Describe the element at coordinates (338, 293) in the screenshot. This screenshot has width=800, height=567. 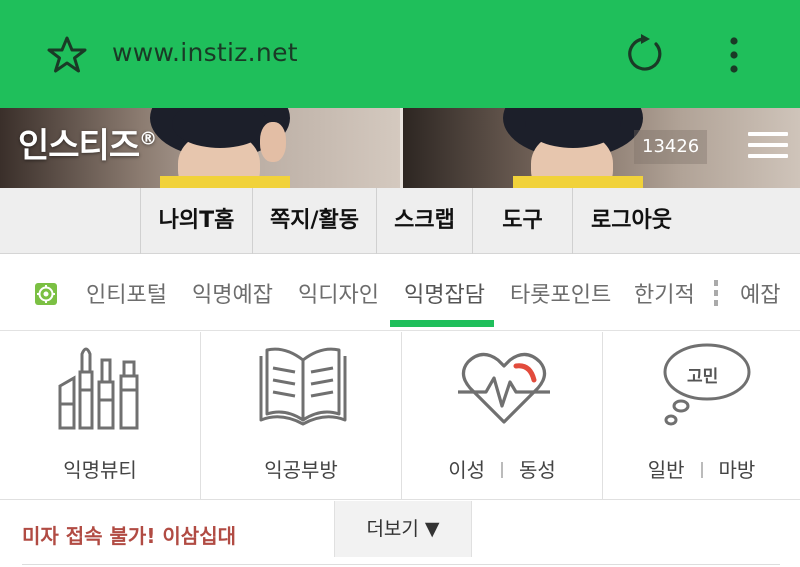
I see `tab-anon-design: 익디자인` at that location.